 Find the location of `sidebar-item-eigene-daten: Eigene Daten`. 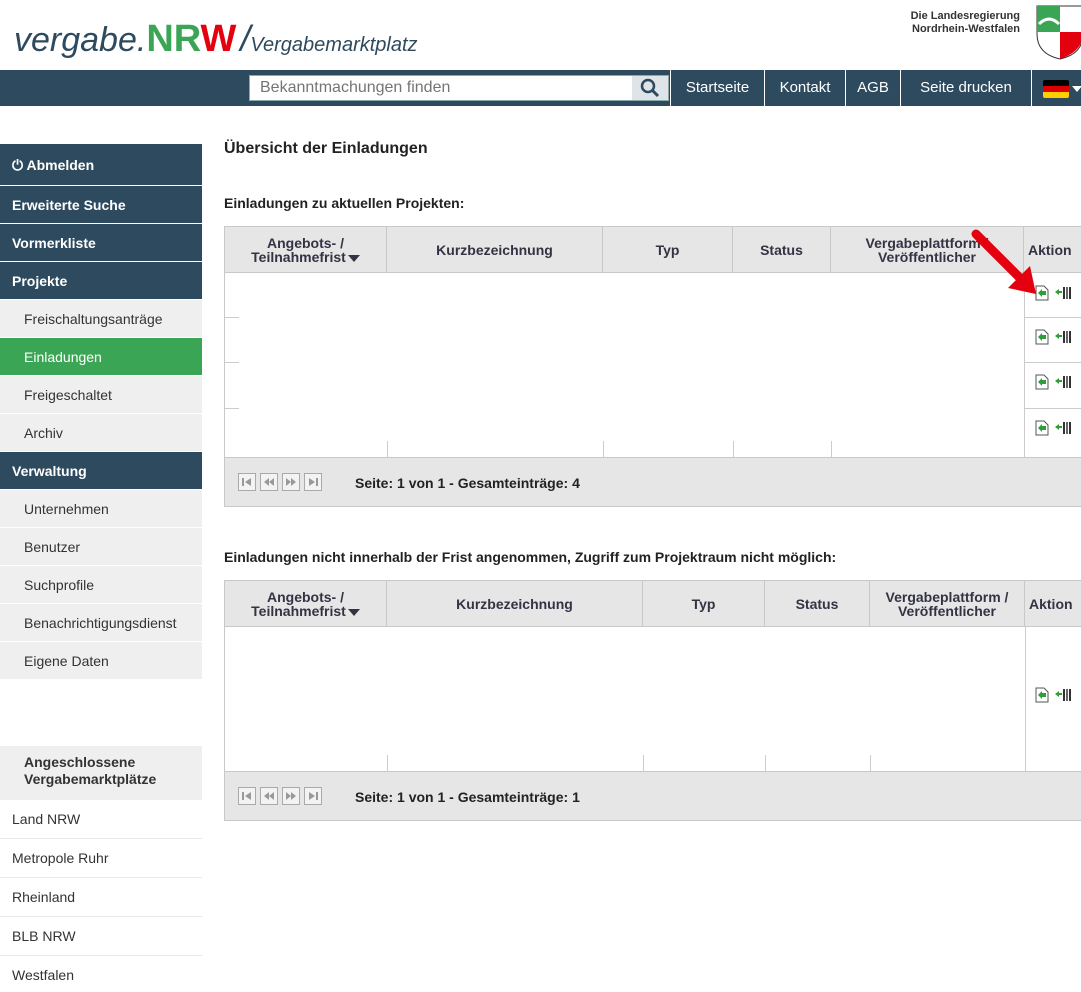

sidebar-item-eigene-daten: Eigene Daten is located at coordinates (101, 661).